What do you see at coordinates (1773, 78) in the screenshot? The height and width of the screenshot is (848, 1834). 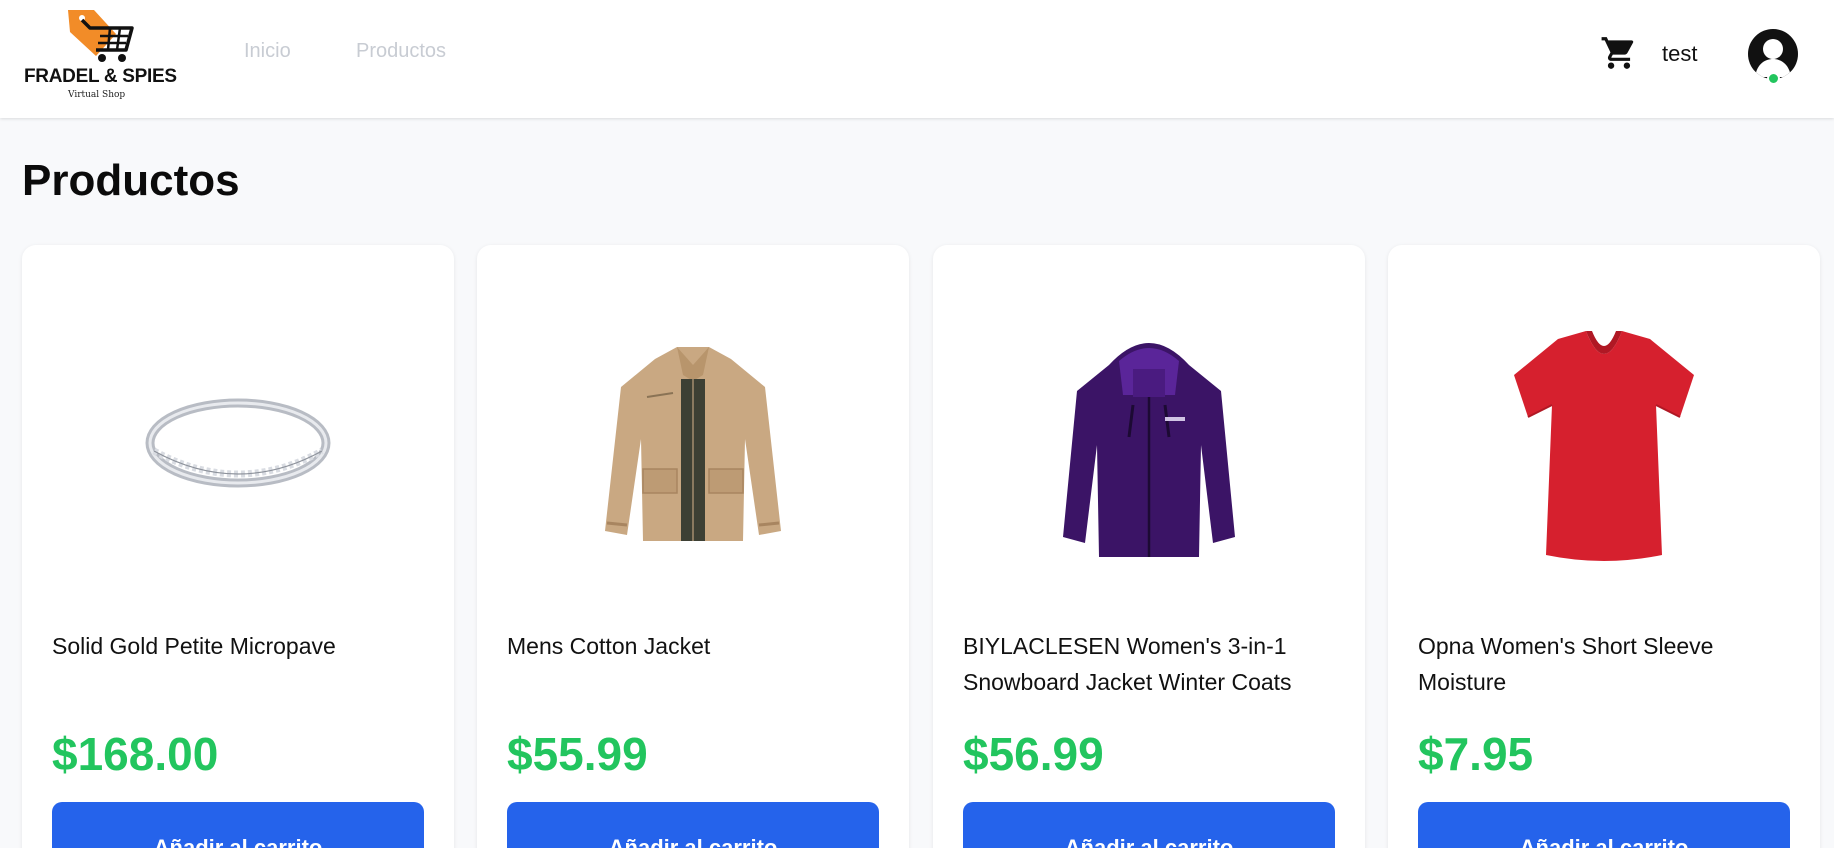 I see `online-status-dot` at bounding box center [1773, 78].